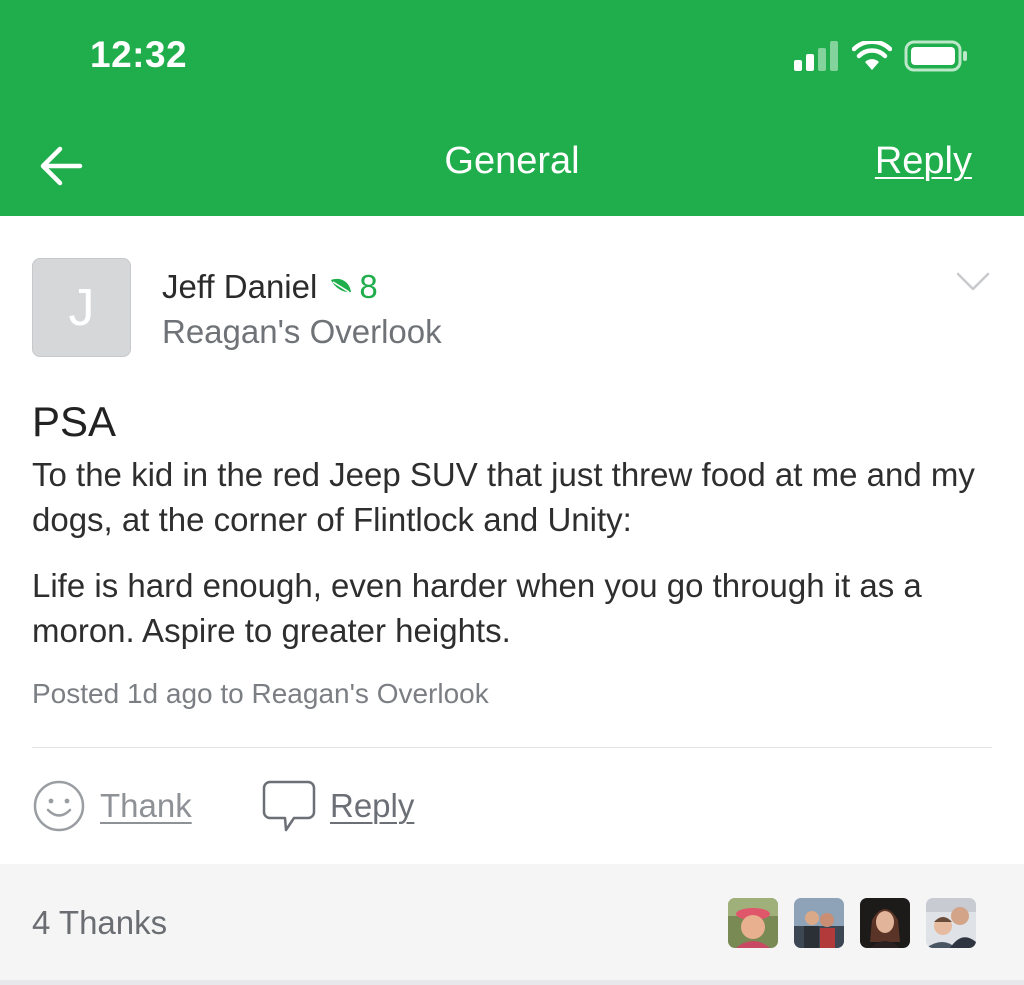 This screenshot has height=985, width=1024. I want to click on back-button, so click(62, 166).